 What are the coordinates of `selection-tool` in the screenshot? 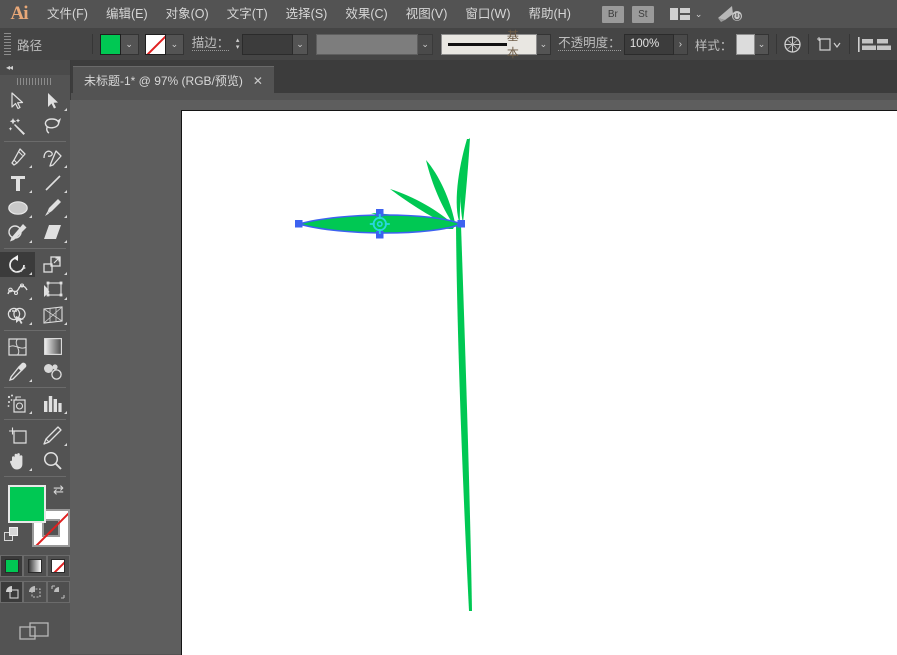 It's located at (17, 100).